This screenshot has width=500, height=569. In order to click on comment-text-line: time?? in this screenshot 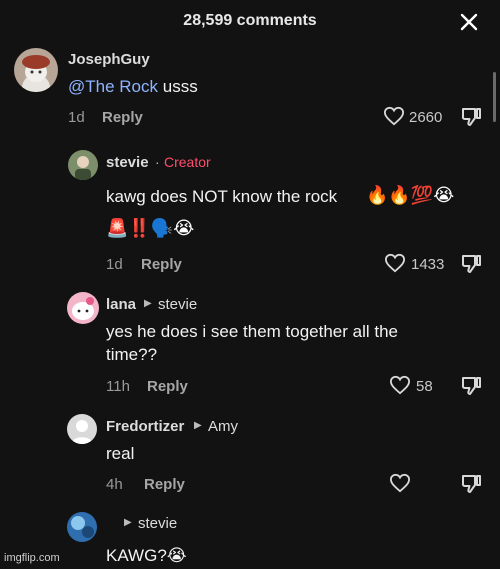, I will do `click(132, 354)`.